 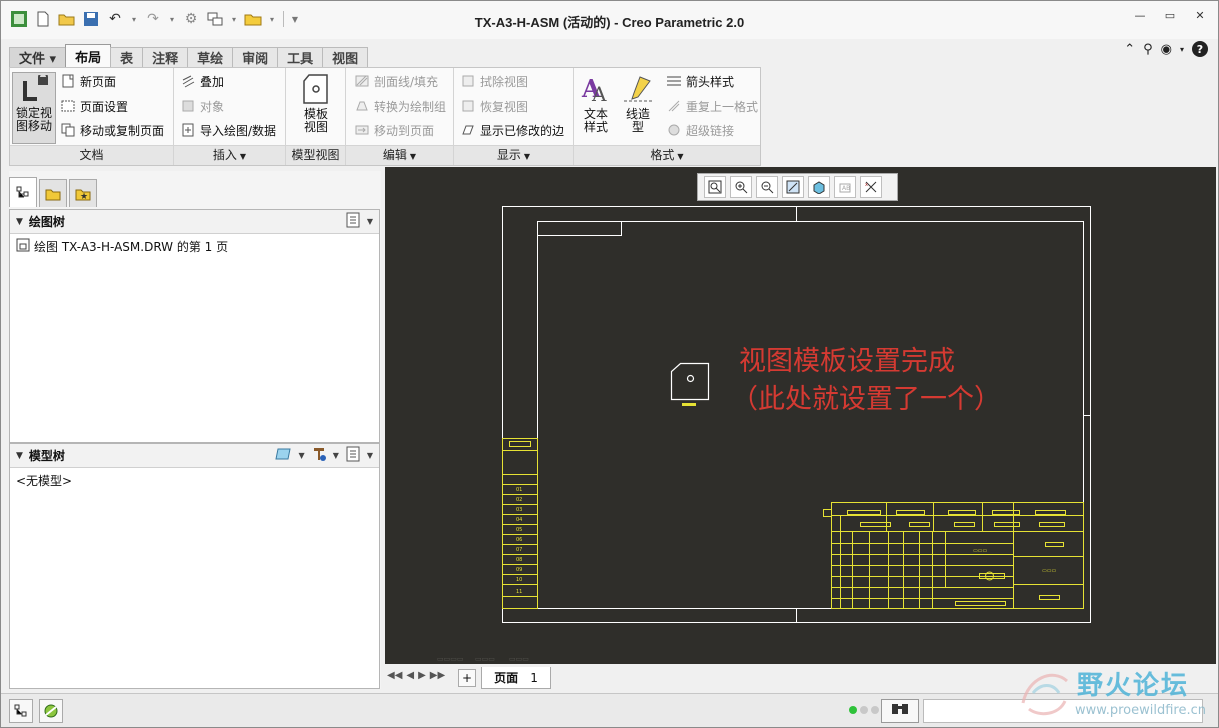 I want to click on erase-view-button: 拭除视图, so click(x=494, y=81).